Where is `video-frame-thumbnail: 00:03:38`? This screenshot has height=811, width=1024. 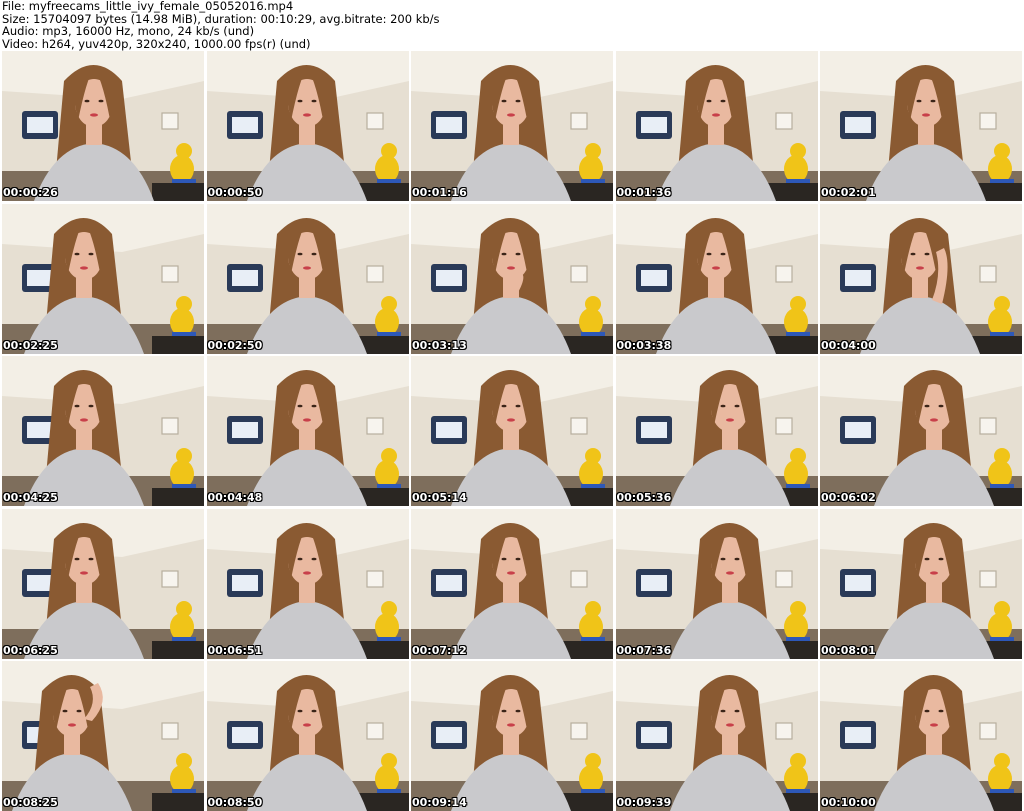 video-frame-thumbnail: 00:03:38 is located at coordinates (716, 278).